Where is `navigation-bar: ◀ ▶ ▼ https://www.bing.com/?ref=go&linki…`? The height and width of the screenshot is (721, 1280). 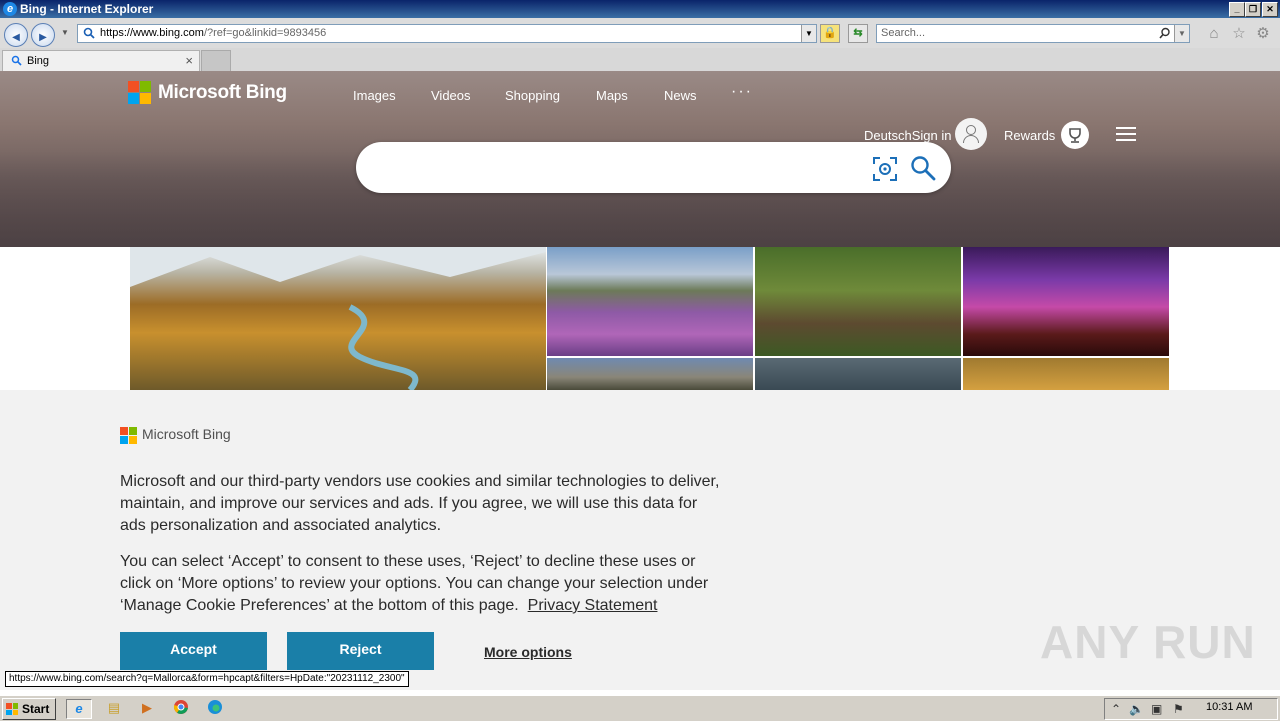
navigation-bar: ◀ ▶ ▼ https://www.bing.com/?ref=go&linki… is located at coordinates (640, 33).